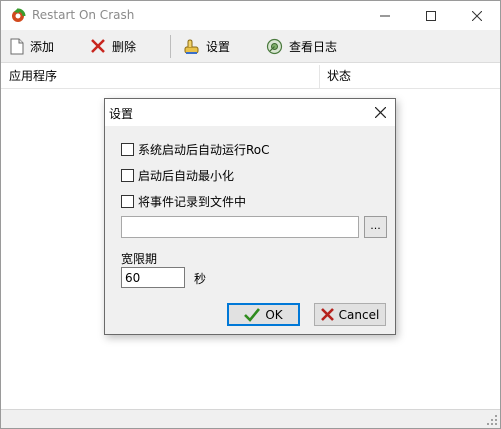  What do you see at coordinates (42, 46) in the screenshot?
I see `add-label: 添加` at bounding box center [42, 46].